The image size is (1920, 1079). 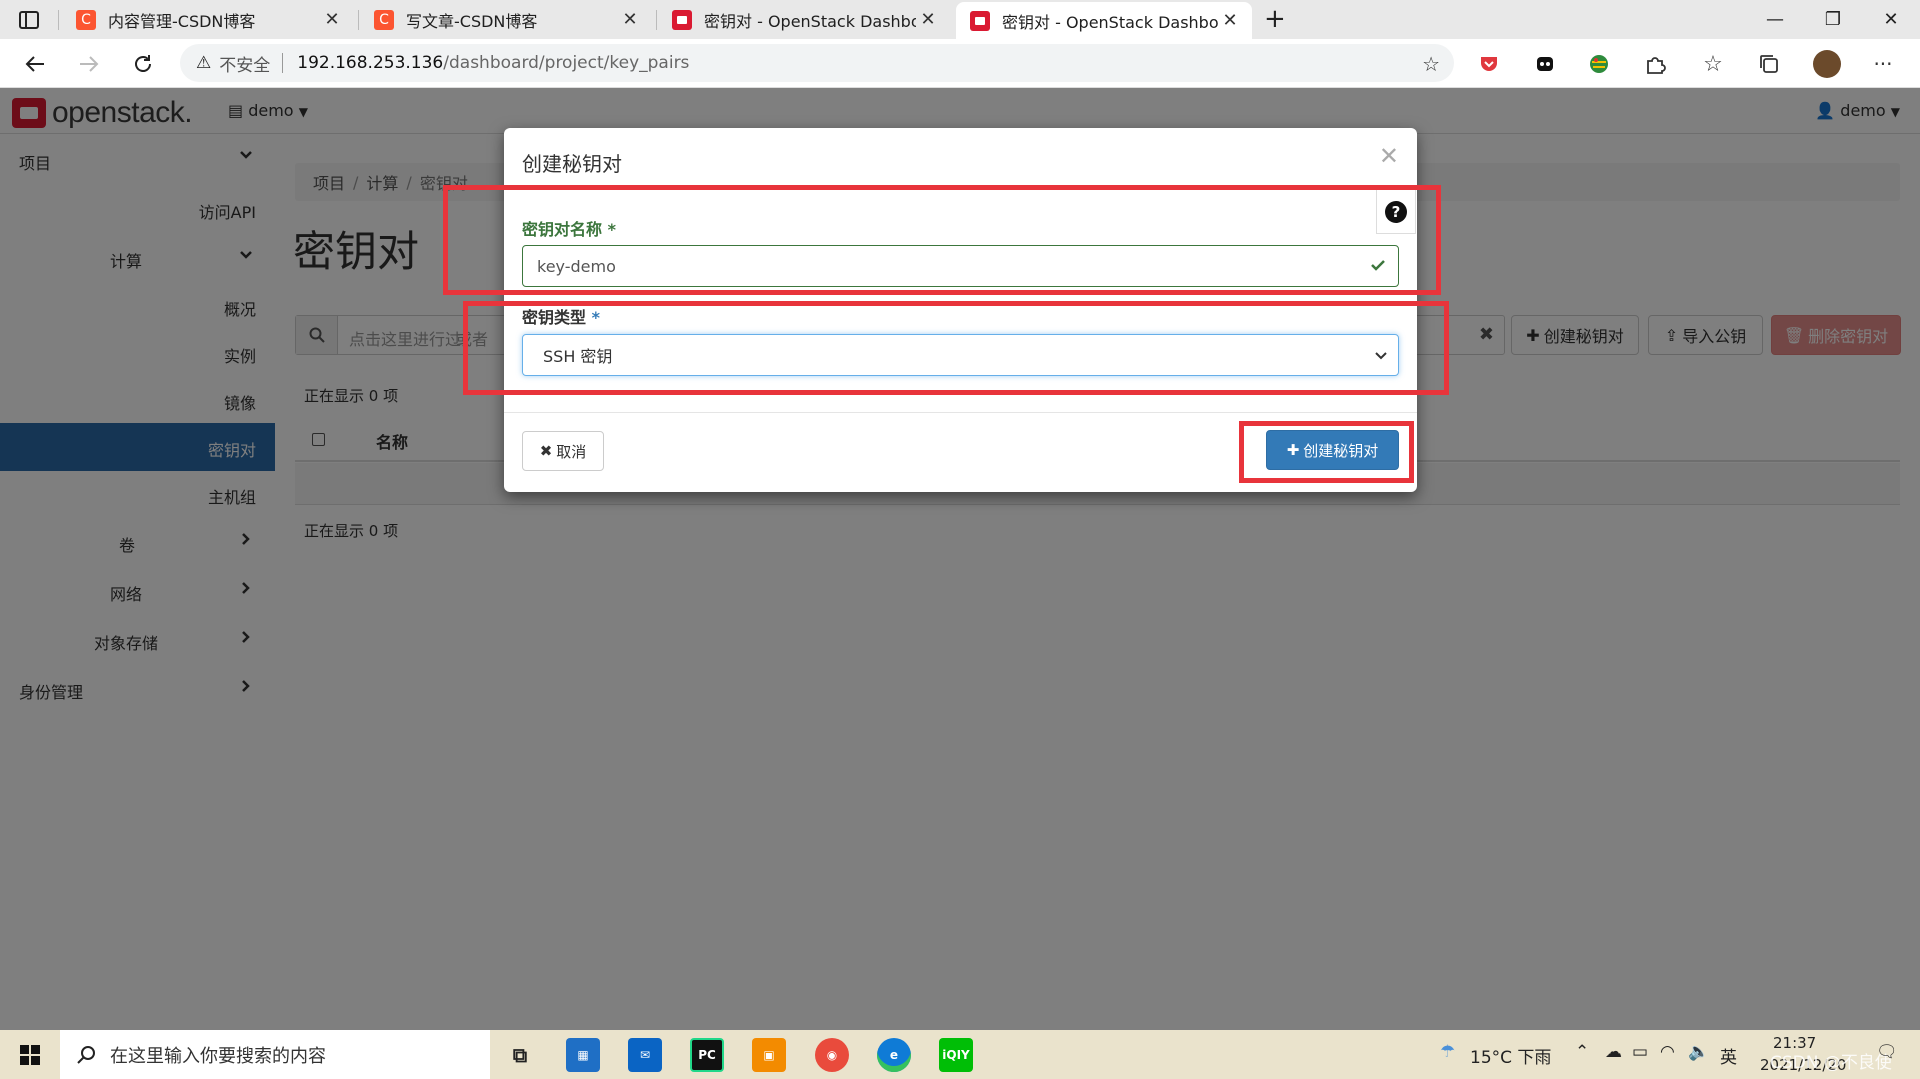 I want to click on browser-tab: 密钥对 - OpenStack Dashboard ✕, so click(x=804, y=19).